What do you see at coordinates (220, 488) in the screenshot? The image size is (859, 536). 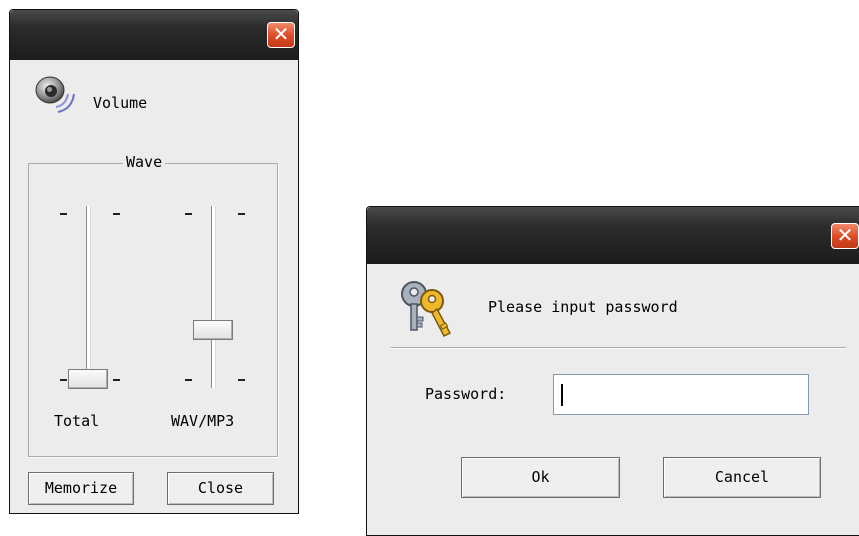 I see `close-button: Close` at bounding box center [220, 488].